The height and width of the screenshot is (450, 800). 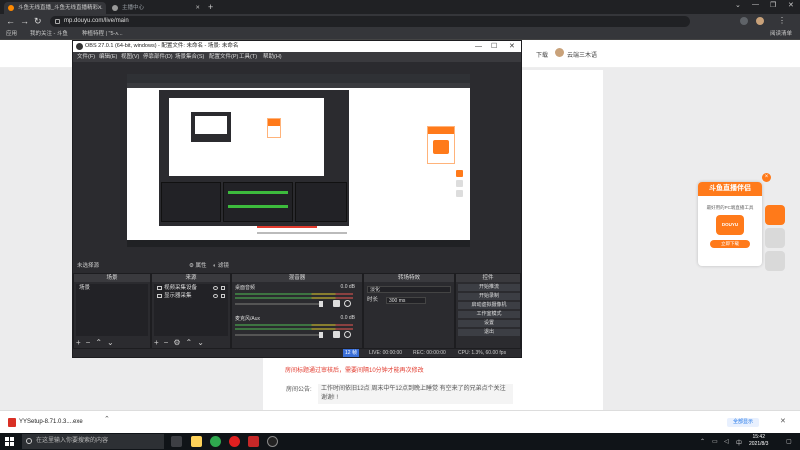 What do you see at coordinates (766, 177) in the screenshot?
I see `promo-close-icon: ×` at bounding box center [766, 177].